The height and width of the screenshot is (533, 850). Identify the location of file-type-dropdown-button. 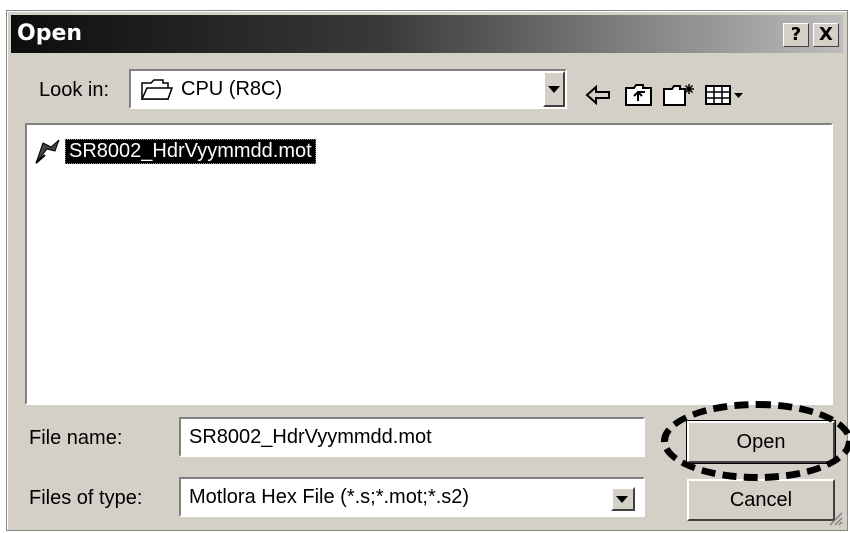
(623, 499).